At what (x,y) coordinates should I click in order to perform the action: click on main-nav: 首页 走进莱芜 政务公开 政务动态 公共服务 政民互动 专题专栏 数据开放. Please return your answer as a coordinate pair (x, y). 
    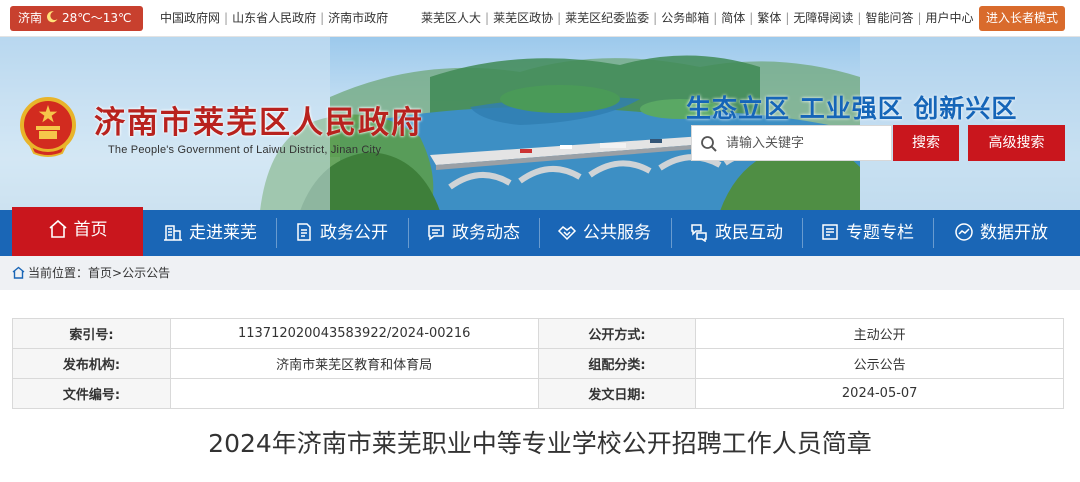
    Looking at the image, I should click on (540, 231).